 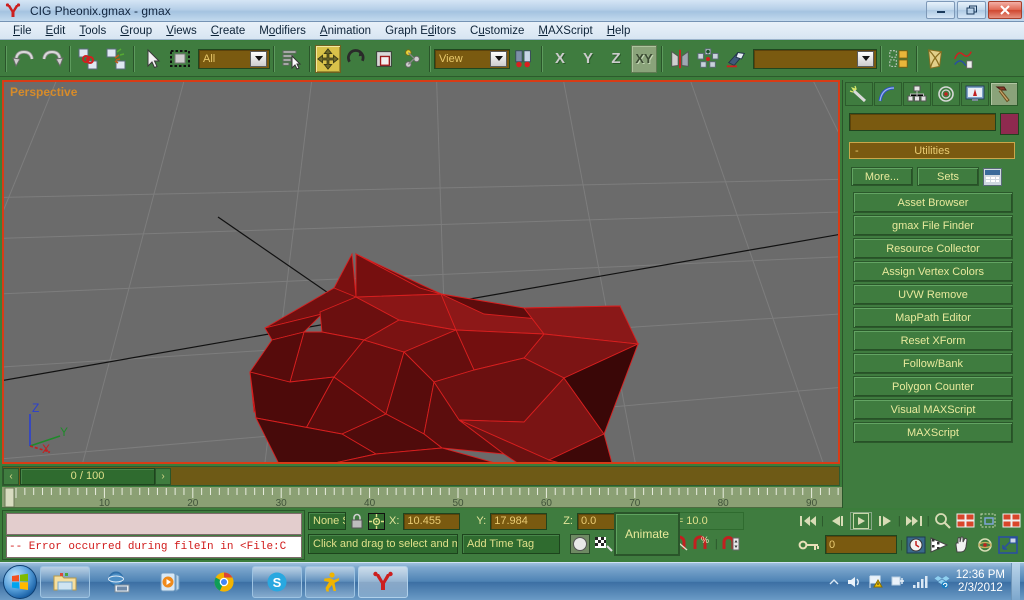 What do you see at coordinates (885, 521) in the screenshot?
I see `next-frame-icon` at bounding box center [885, 521].